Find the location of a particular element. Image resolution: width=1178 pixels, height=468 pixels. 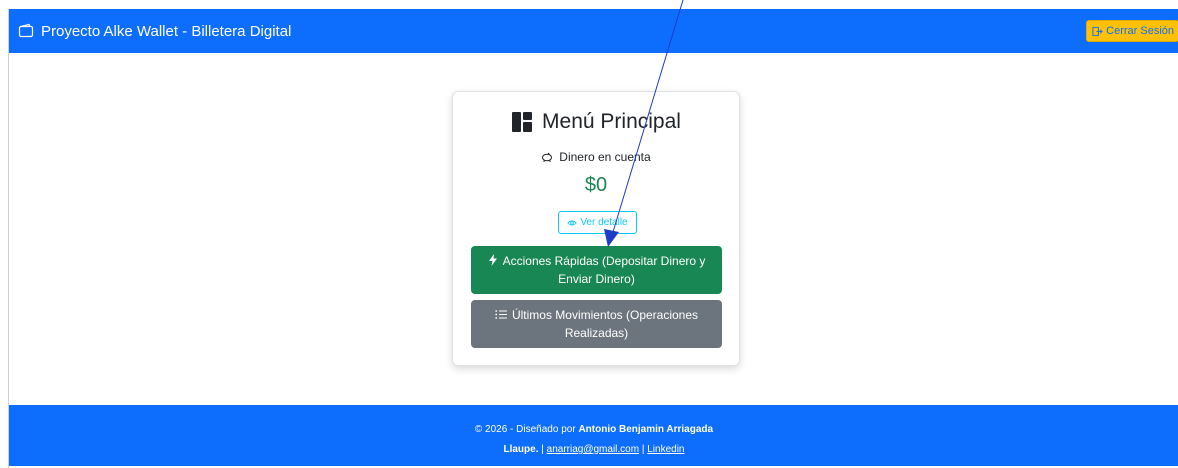

view-detail-button: Ver detalle is located at coordinates (597, 222).